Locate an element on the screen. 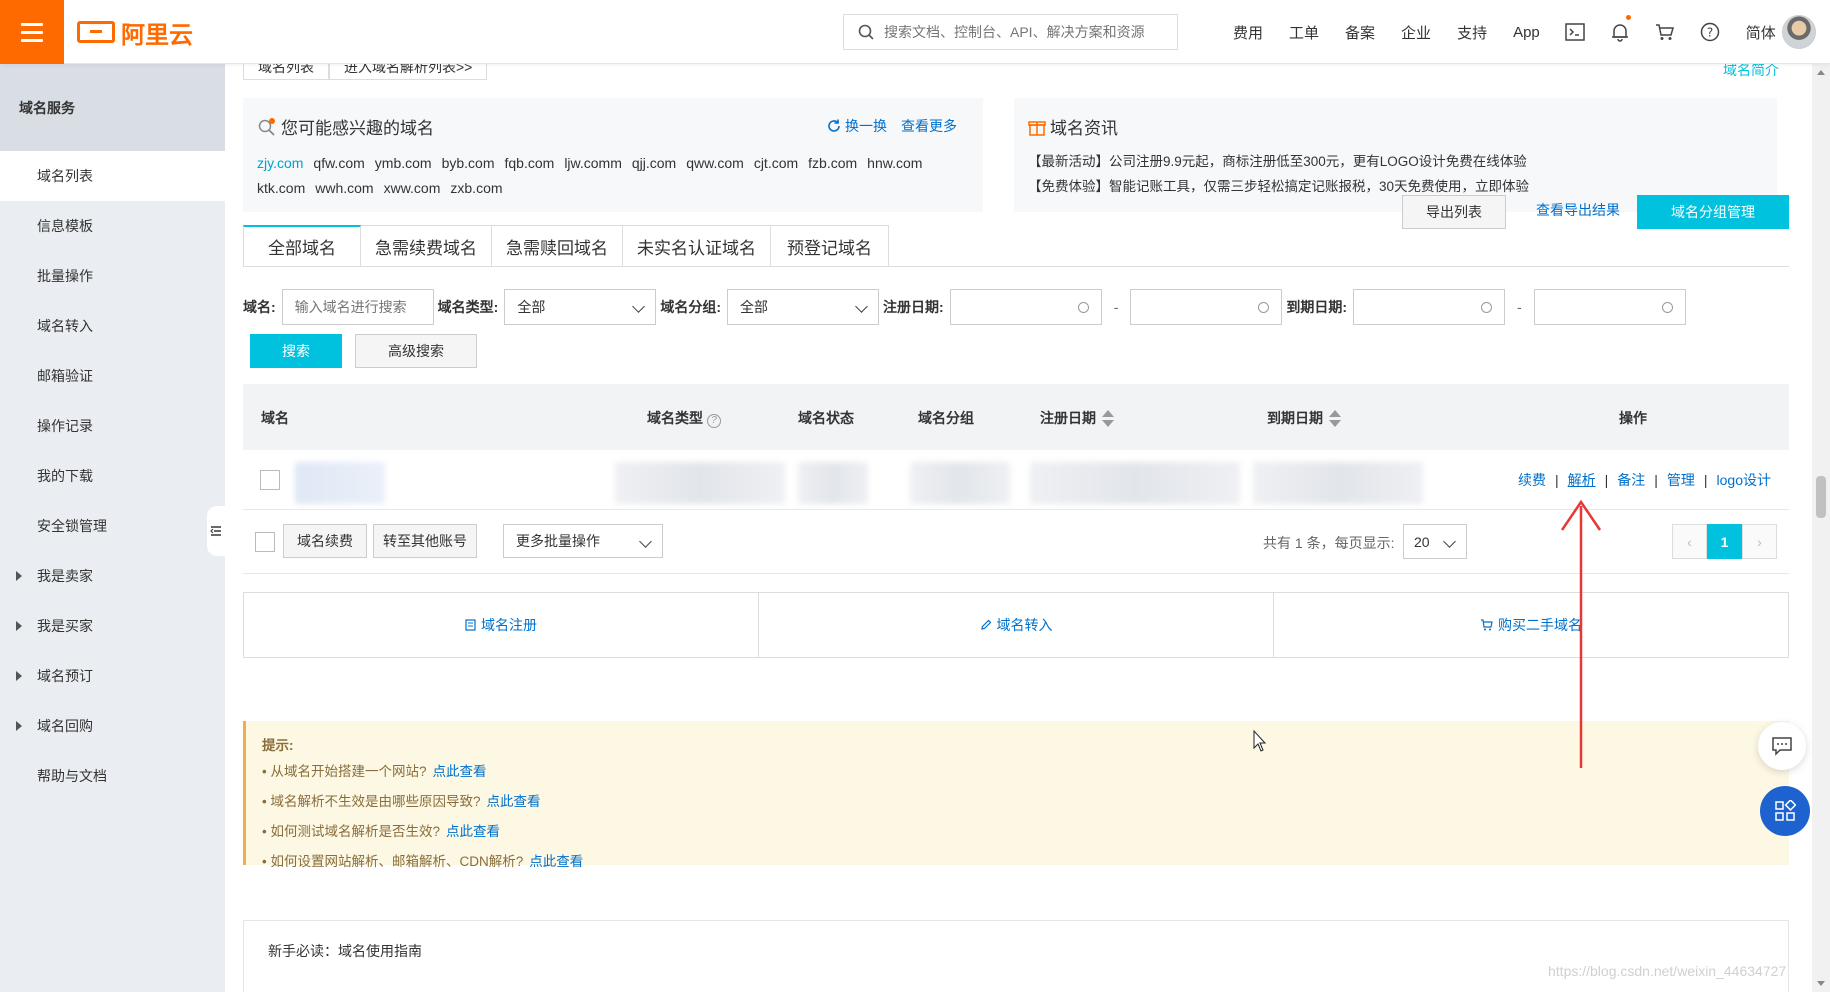 This screenshot has height=992, width=1830. batch-renew-button: 域名续费 is located at coordinates (325, 541).